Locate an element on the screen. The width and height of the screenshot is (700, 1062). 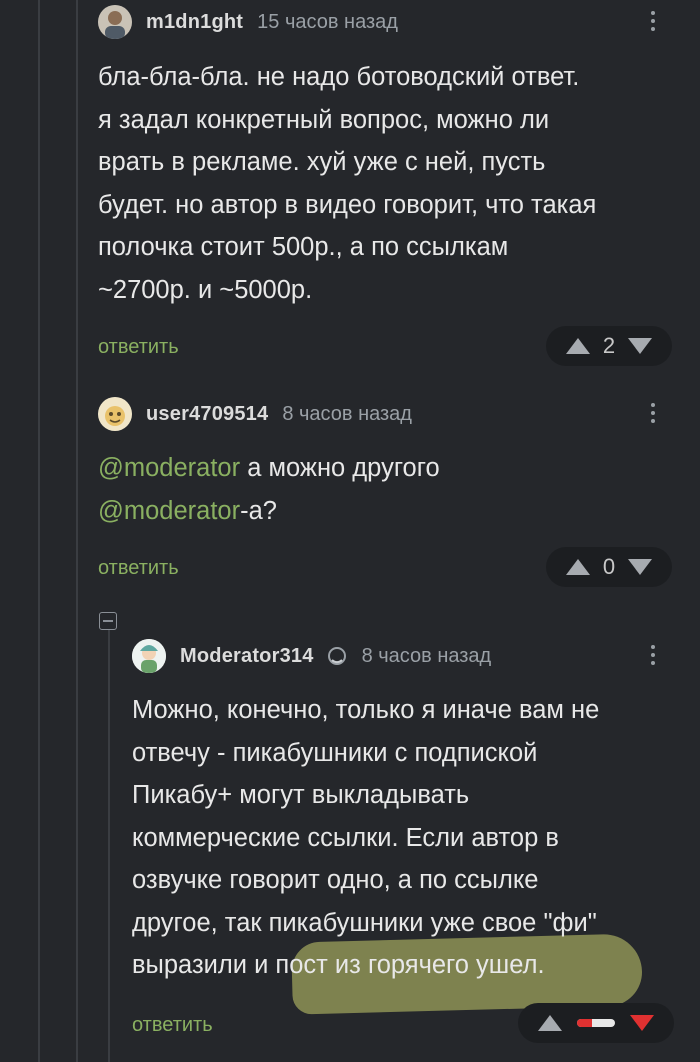
timestamp: 15 часов назад is located at coordinates (327, 22).